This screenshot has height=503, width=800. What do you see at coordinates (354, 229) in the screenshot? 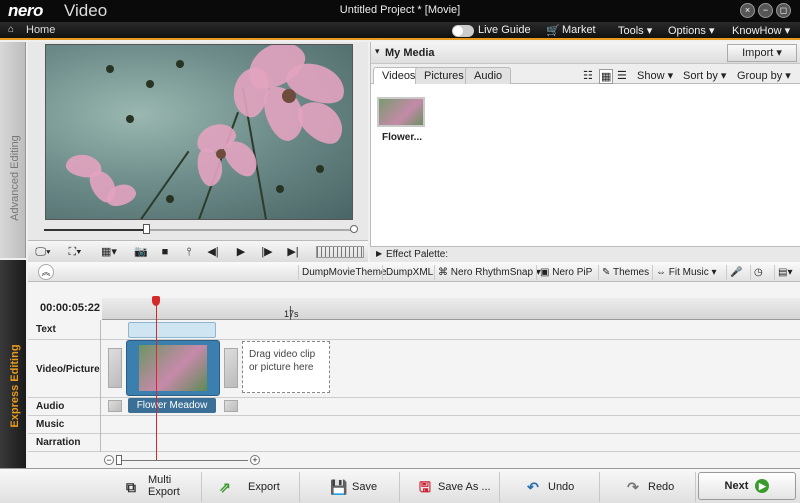
I see `scrubber-end-marker` at bounding box center [354, 229].